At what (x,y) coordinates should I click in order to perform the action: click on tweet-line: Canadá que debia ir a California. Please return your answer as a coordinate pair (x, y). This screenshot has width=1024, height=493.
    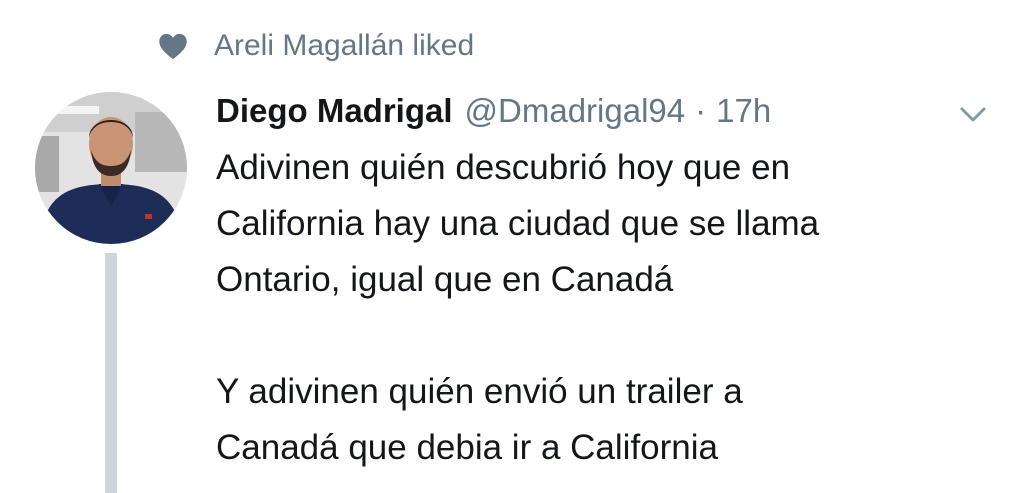
    Looking at the image, I should click on (467, 447).